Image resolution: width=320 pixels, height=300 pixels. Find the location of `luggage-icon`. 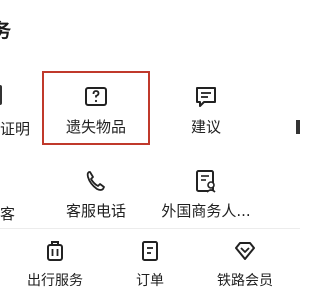

luggage-icon is located at coordinates (55, 251).